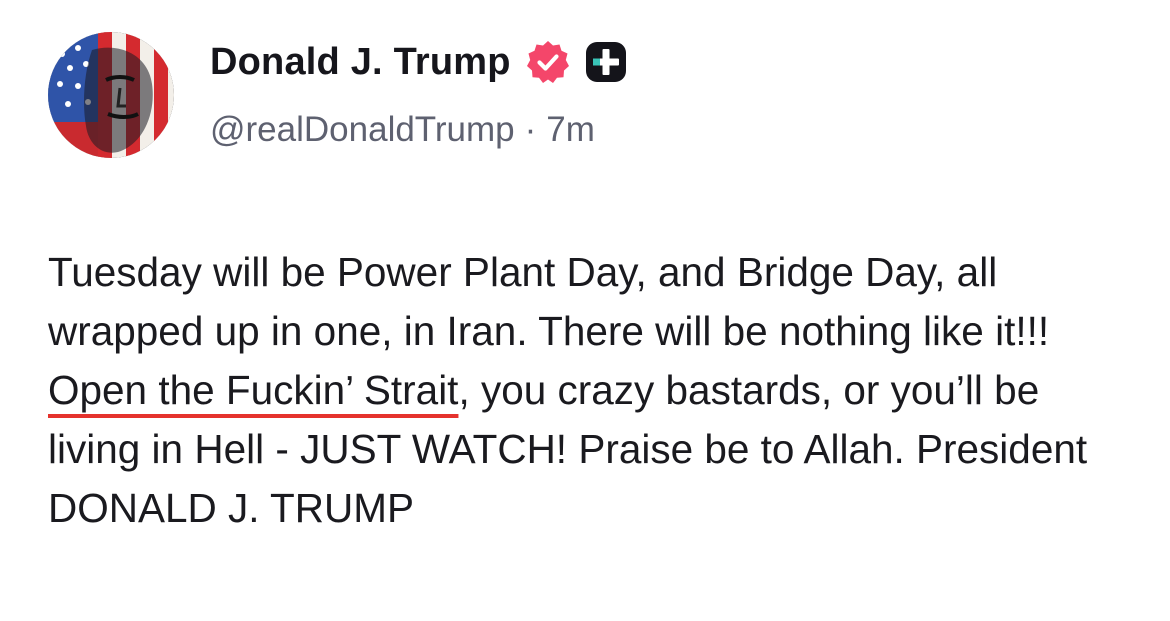 Image resolution: width=1170 pixels, height=621 pixels. I want to click on author-handle: @realDonaldTrump, so click(362, 129).